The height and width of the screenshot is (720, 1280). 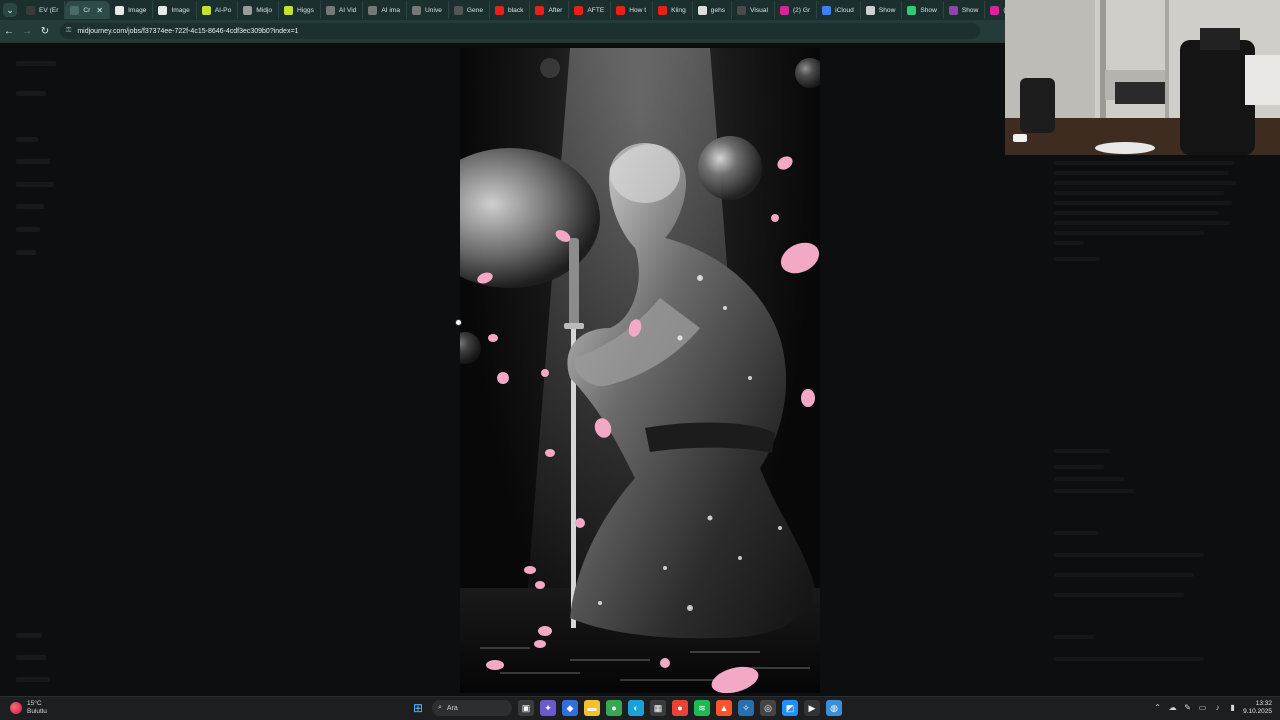 I want to click on copilot-icon: ✦, so click(x=548, y=708).